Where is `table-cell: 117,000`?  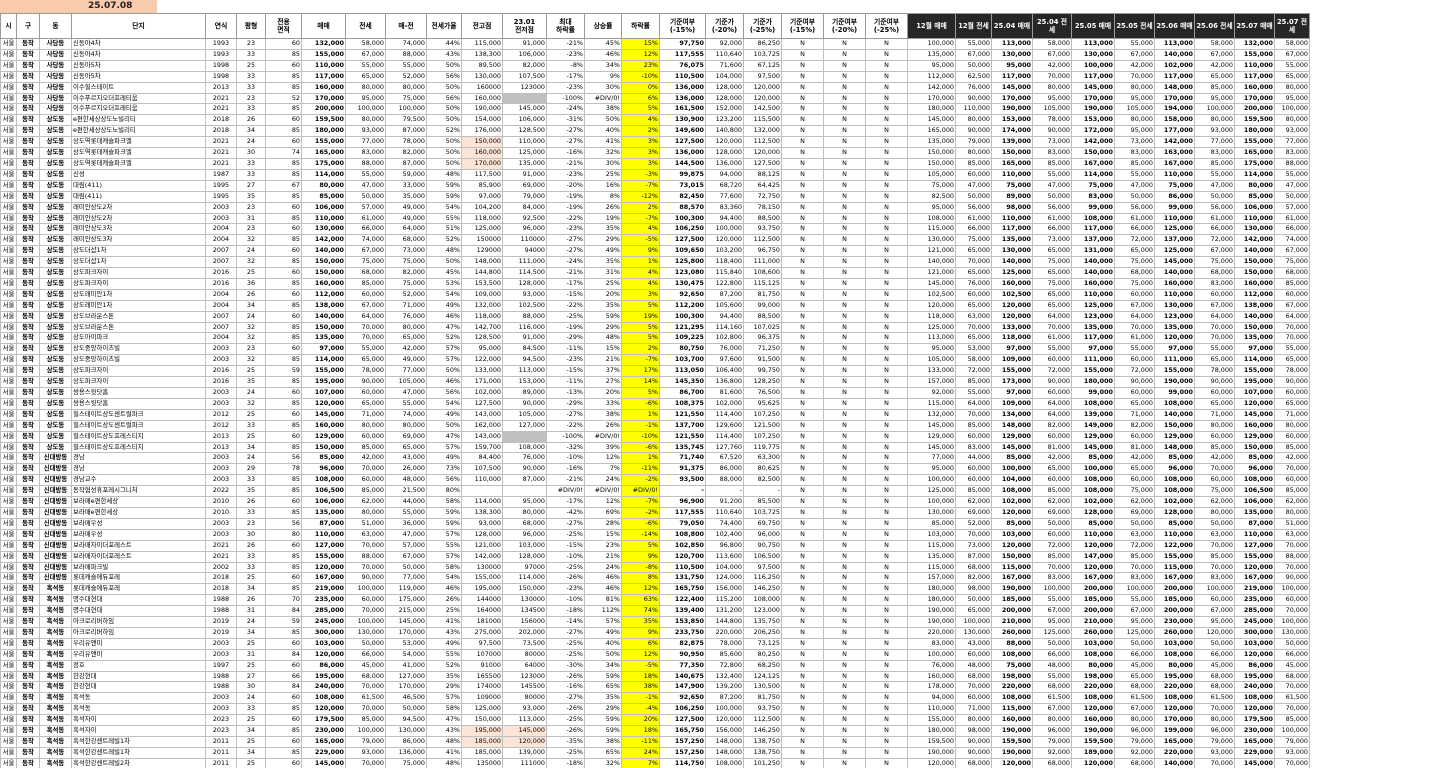
table-cell: 117,000 is located at coordinates (1093, 338).